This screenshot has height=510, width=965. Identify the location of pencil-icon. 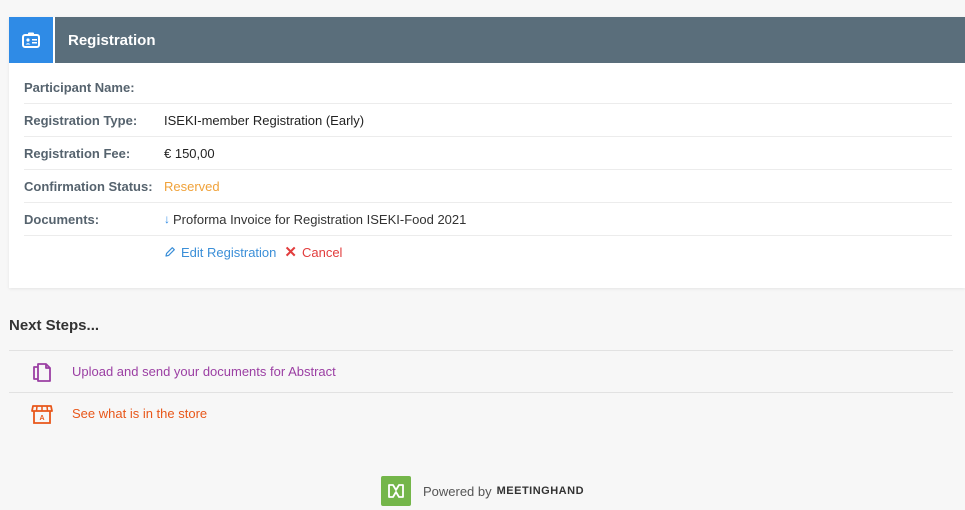
(170, 252).